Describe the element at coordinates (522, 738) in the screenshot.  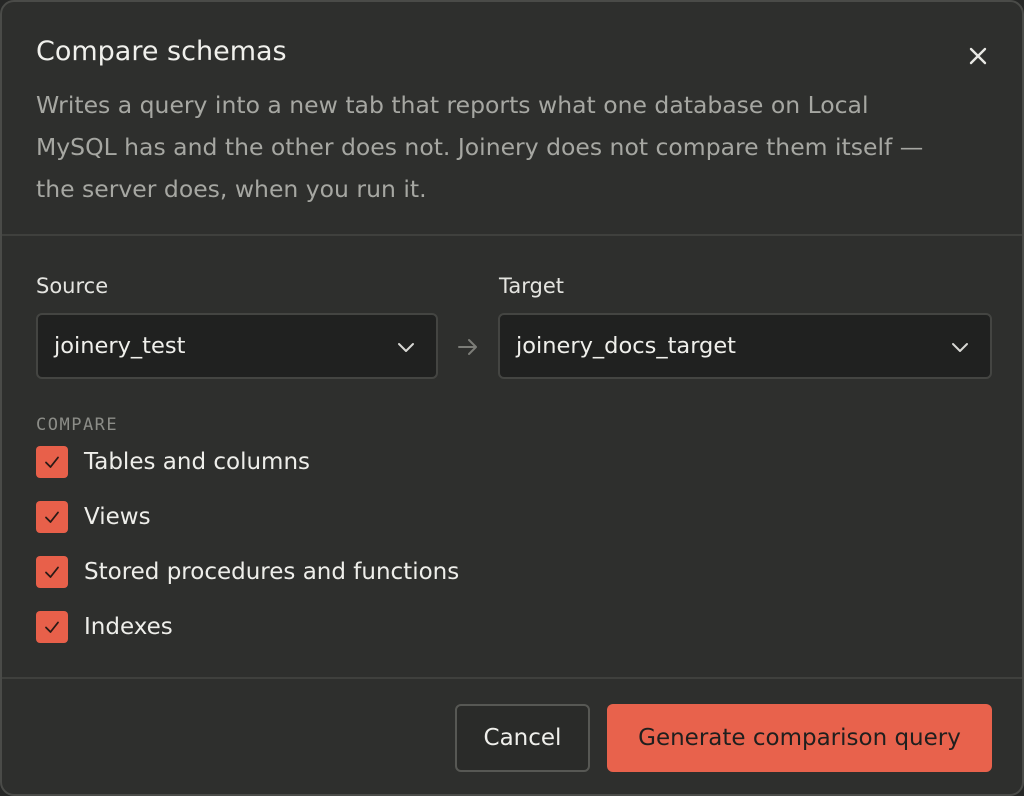
I see `cancel-button: Cancel` at that location.